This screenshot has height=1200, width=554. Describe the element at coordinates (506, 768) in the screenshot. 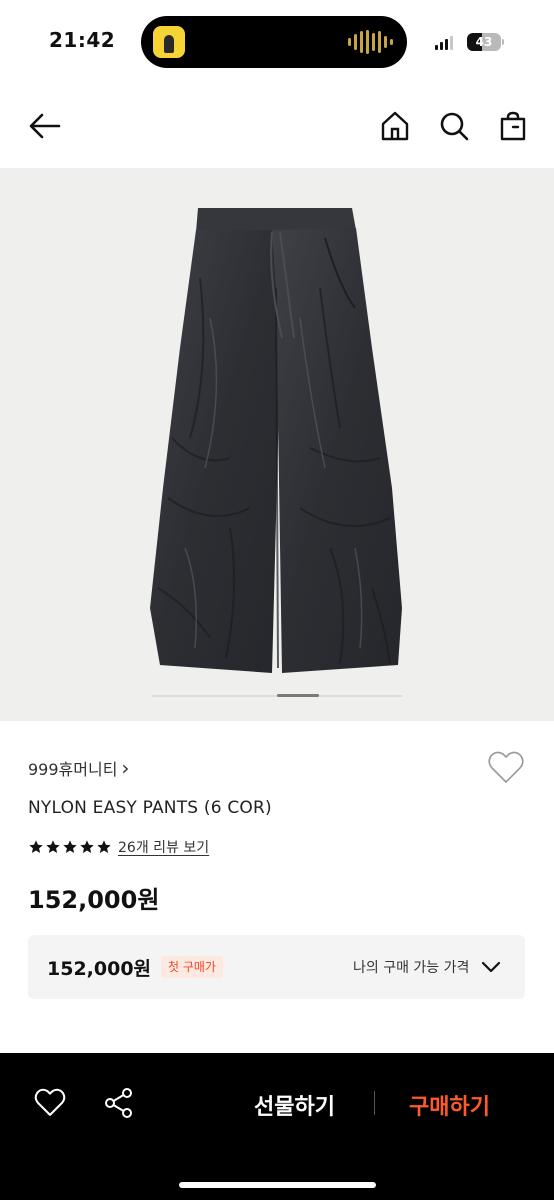

I see `wishlist-heart-icon` at that location.